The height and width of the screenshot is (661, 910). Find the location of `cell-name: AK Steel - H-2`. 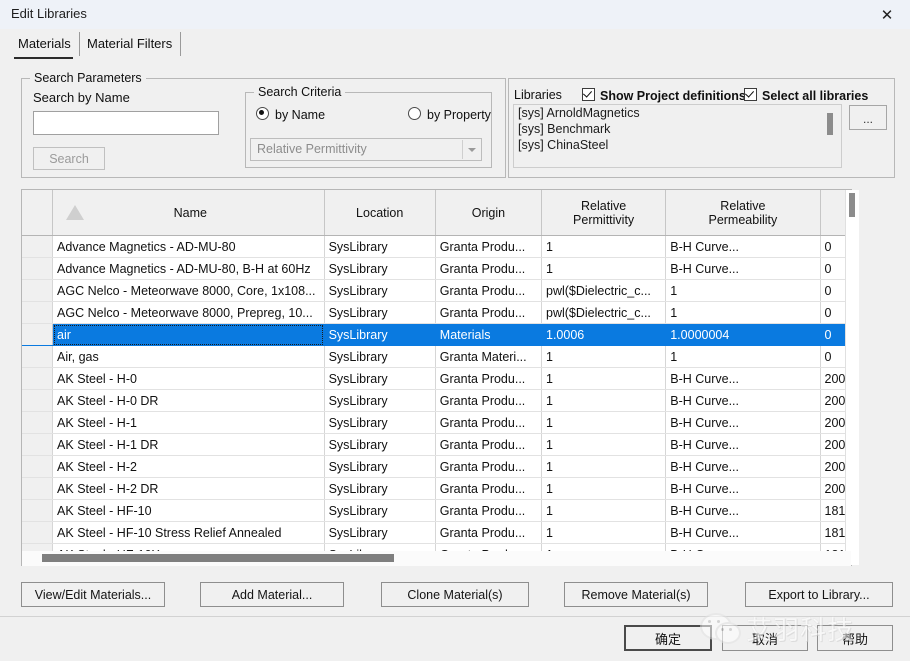

cell-name: AK Steel - H-2 is located at coordinates (188, 466).